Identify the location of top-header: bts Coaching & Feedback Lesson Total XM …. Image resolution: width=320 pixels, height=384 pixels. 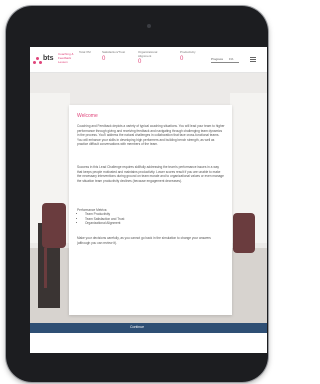
(148, 60).